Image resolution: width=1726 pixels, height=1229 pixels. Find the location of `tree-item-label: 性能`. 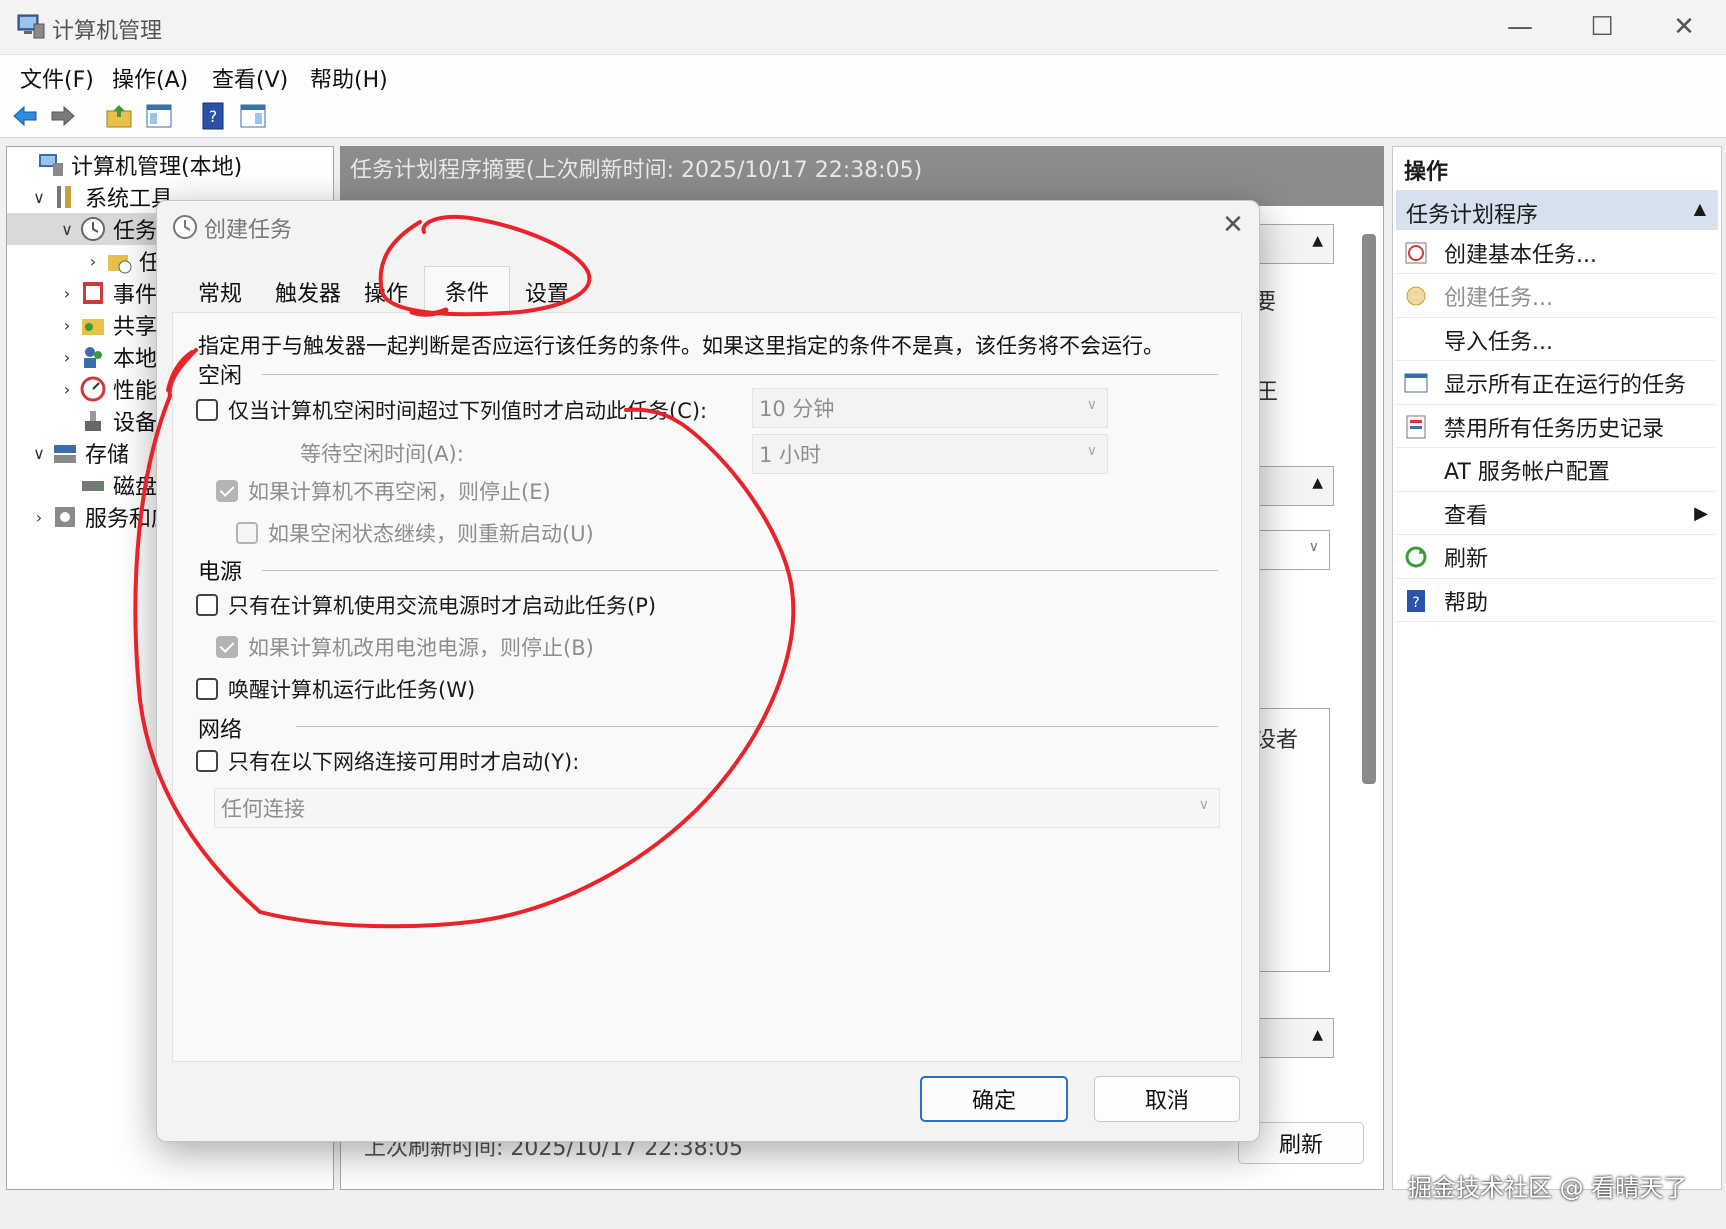

tree-item-label: 性能 is located at coordinates (135, 391).